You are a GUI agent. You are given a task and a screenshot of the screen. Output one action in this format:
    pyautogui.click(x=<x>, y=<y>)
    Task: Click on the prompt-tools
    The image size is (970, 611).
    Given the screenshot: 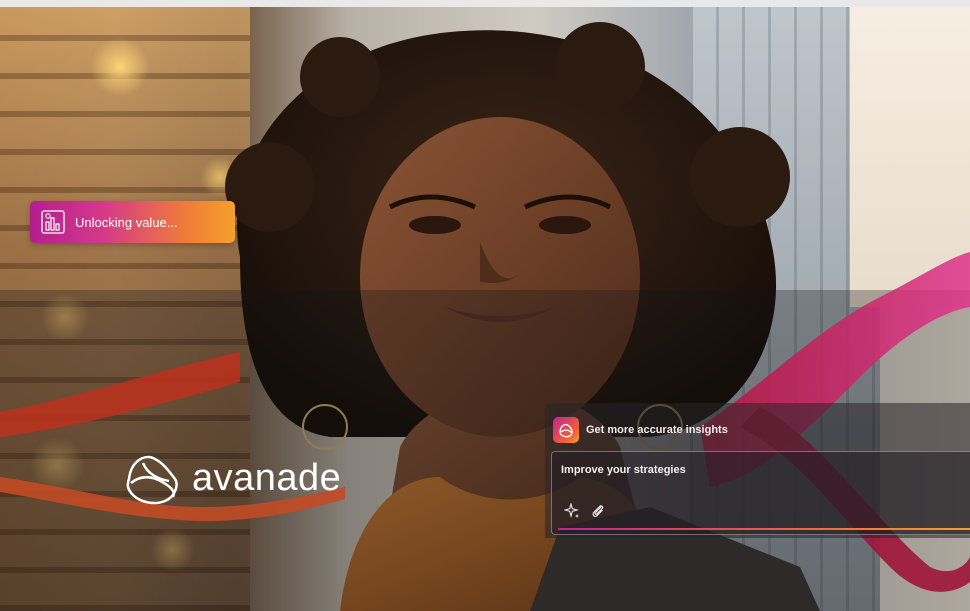 What is the action you would take?
    pyautogui.click(x=585, y=511)
    